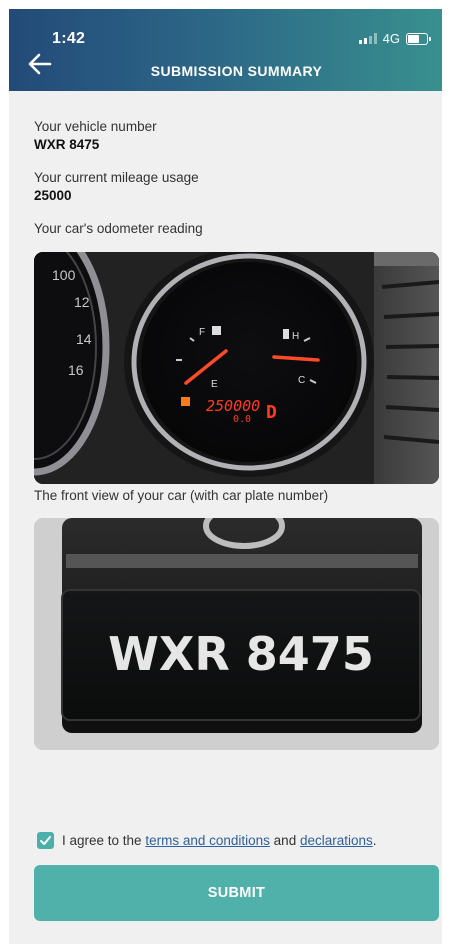  Describe the element at coordinates (271, 412) in the screenshot. I see `gear-indicator: D` at that location.